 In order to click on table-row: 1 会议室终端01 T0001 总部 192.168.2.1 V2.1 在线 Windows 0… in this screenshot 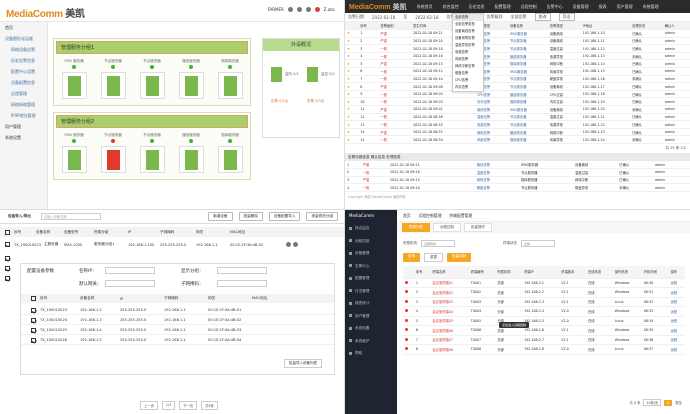, I will do `click(544, 283)`.